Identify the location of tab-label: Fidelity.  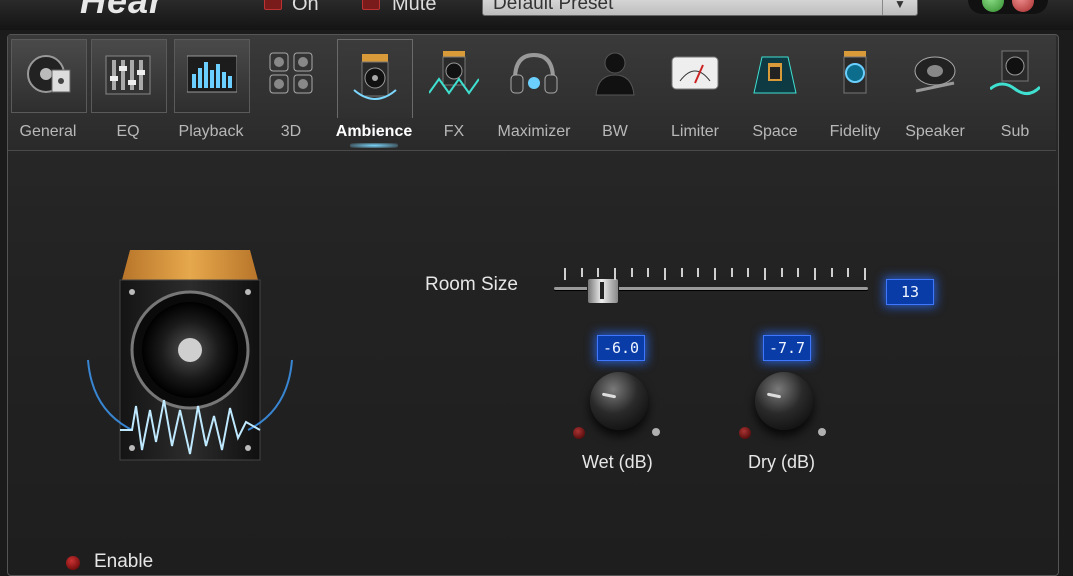
(855, 131).